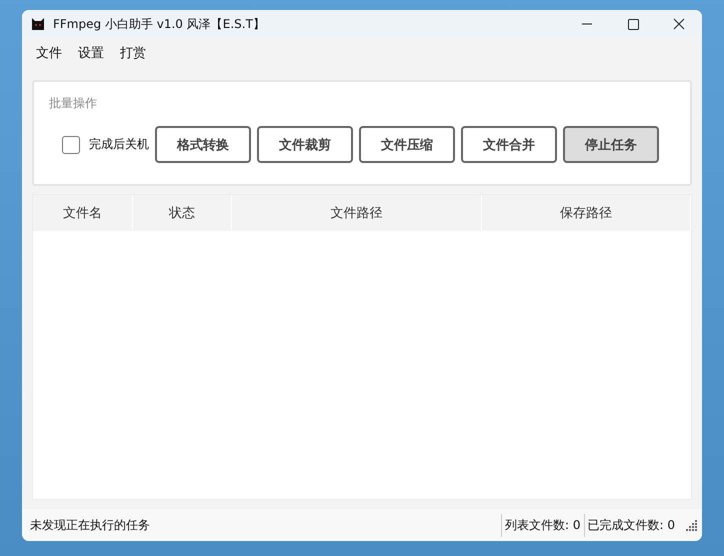 Image resolution: width=724 pixels, height=556 pixels. What do you see at coordinates (49, 53) in the screenshot?
I see `menu-item: 文件` at bounding box center [49, 53].